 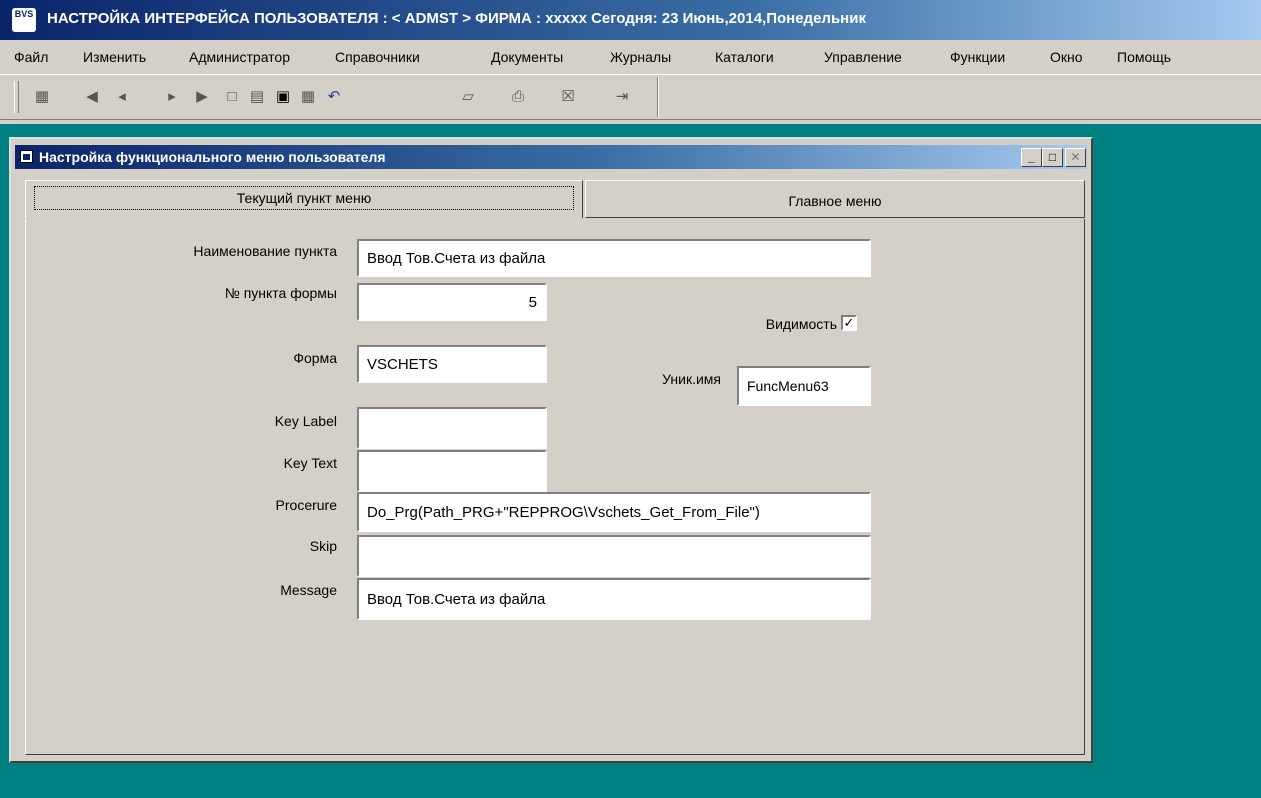 I want to click on save-icon: ▣, so click(x=283, y=97).